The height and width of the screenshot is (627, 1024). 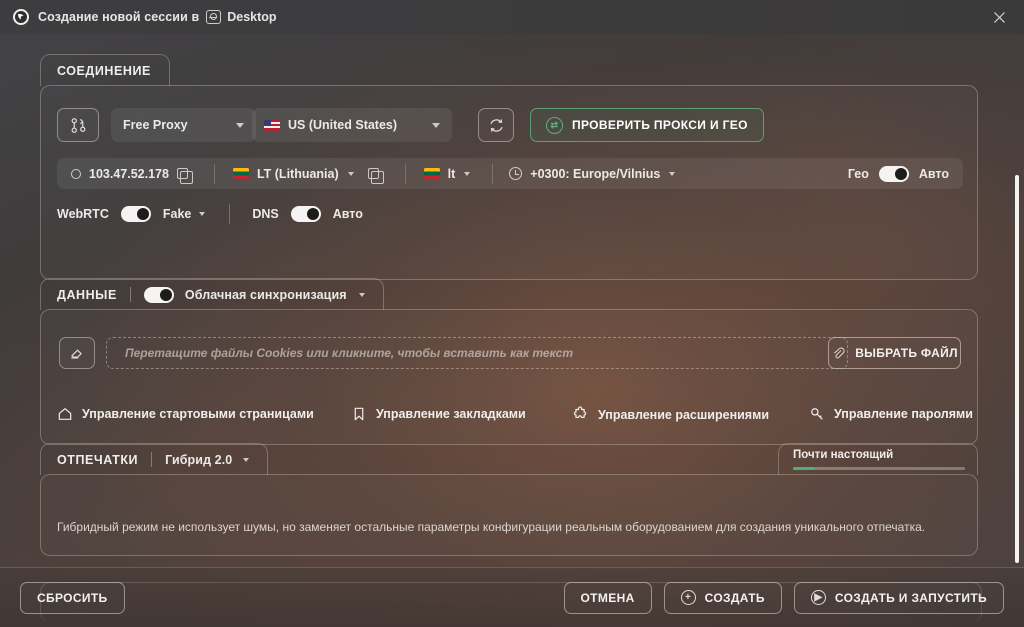 What do you see at coordinates (155, 125) in the screenshot?
I see `proxy-type-value: Free Proxy` at bounding box center [155, 125].